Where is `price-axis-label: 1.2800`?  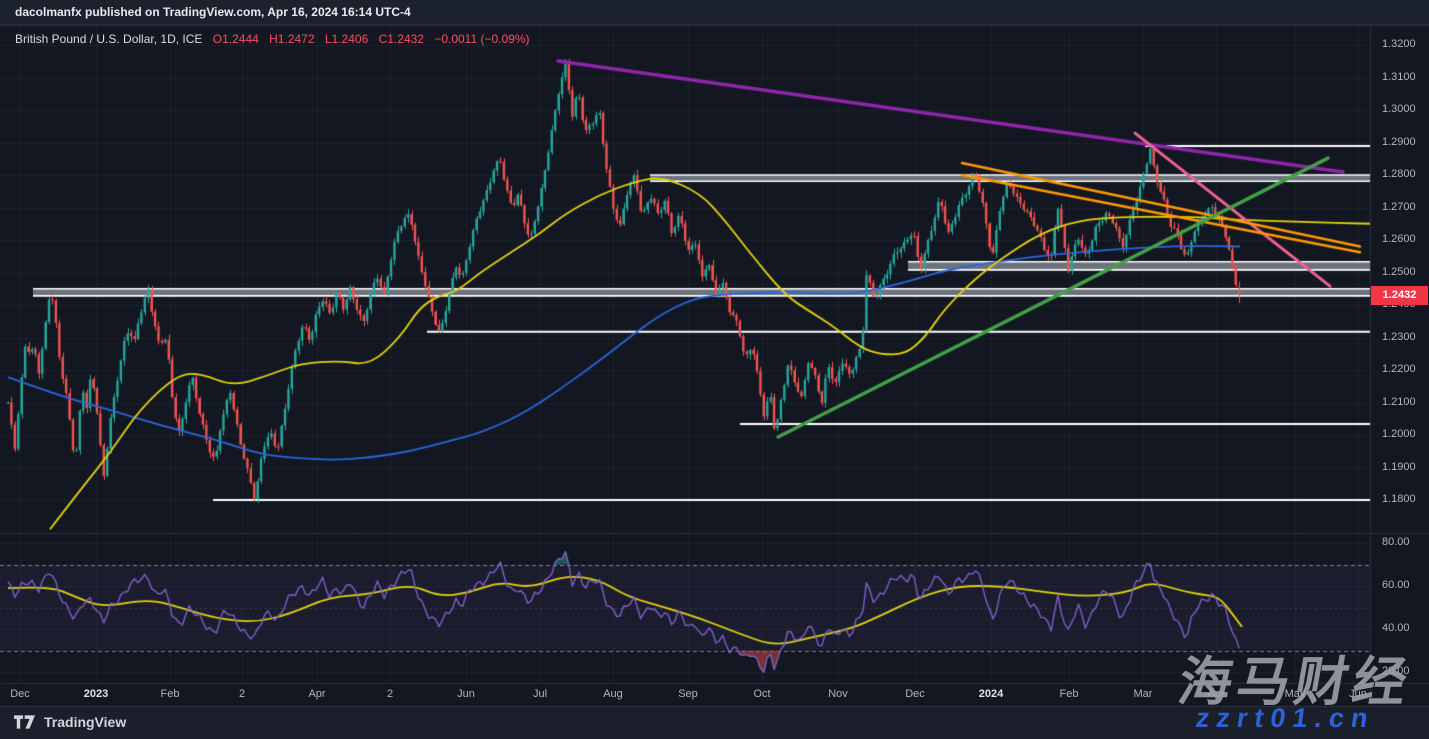
price-axis-label: 1.2800 is located at coordinates (1399, 174).